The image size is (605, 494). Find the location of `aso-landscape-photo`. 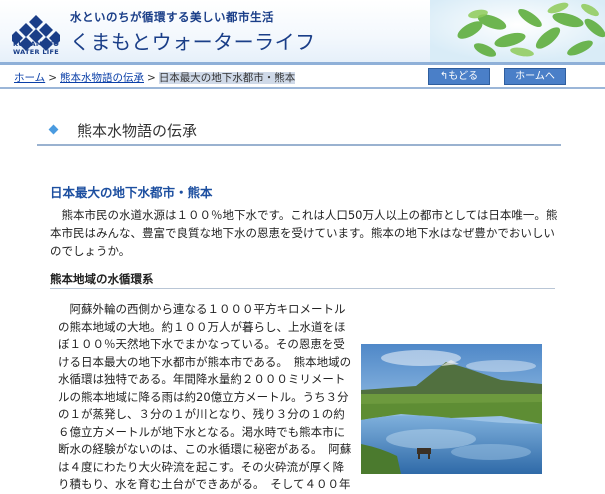

aso-landscape-photo is located at coordinates (451, 409).